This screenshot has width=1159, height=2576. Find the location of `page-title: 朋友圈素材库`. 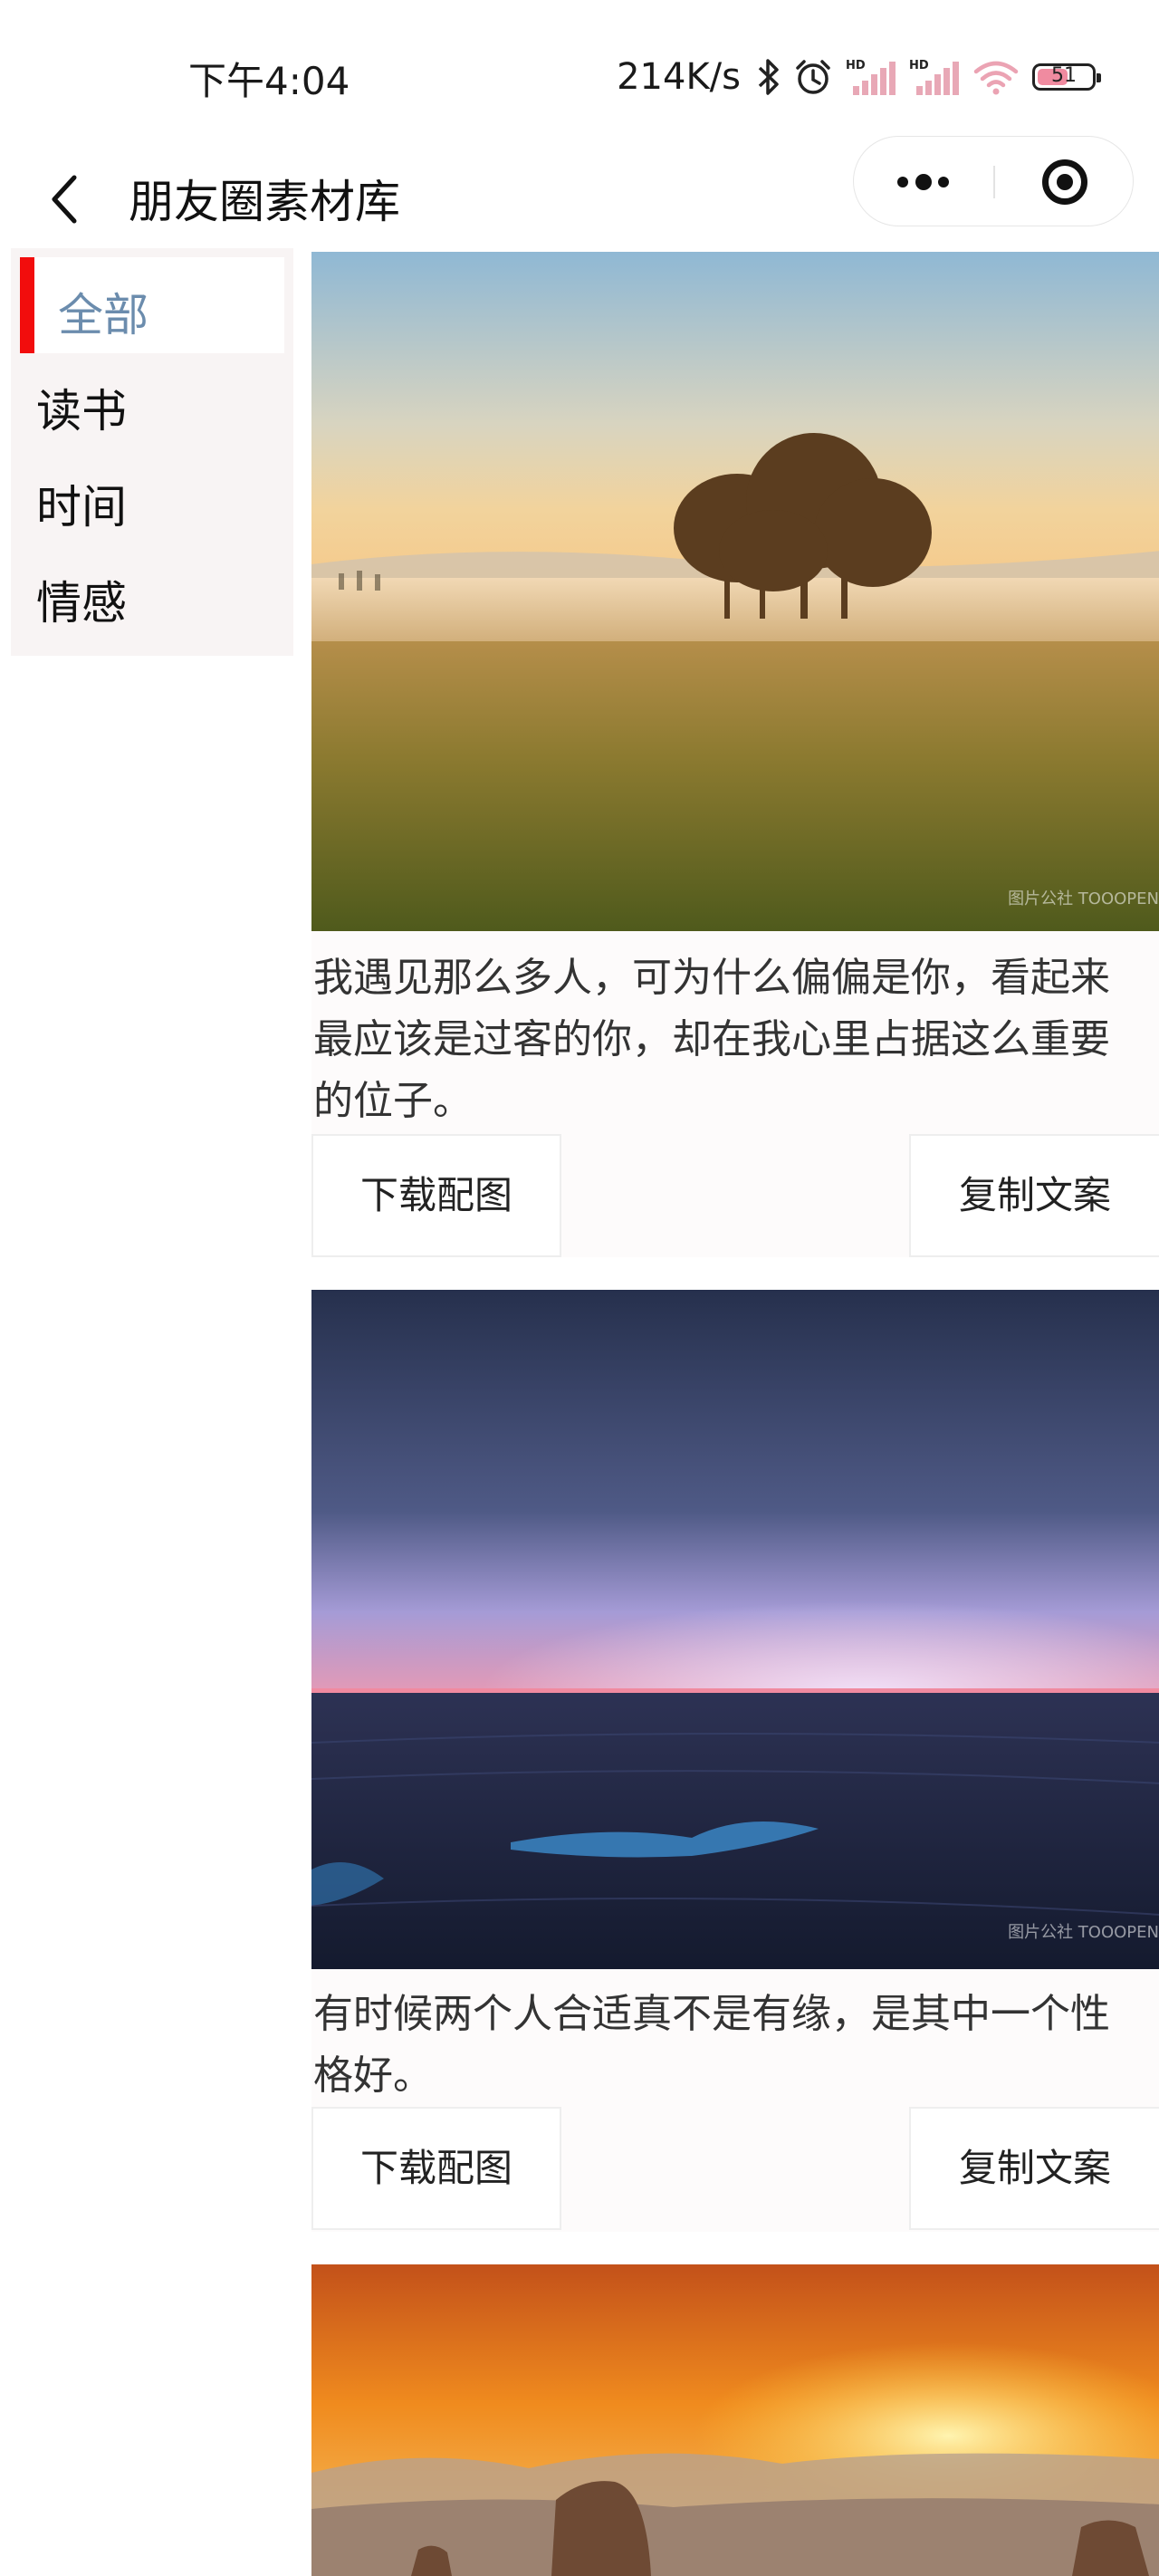

page-title: 朋友圈素材库 is located at coordinates (264, 202).